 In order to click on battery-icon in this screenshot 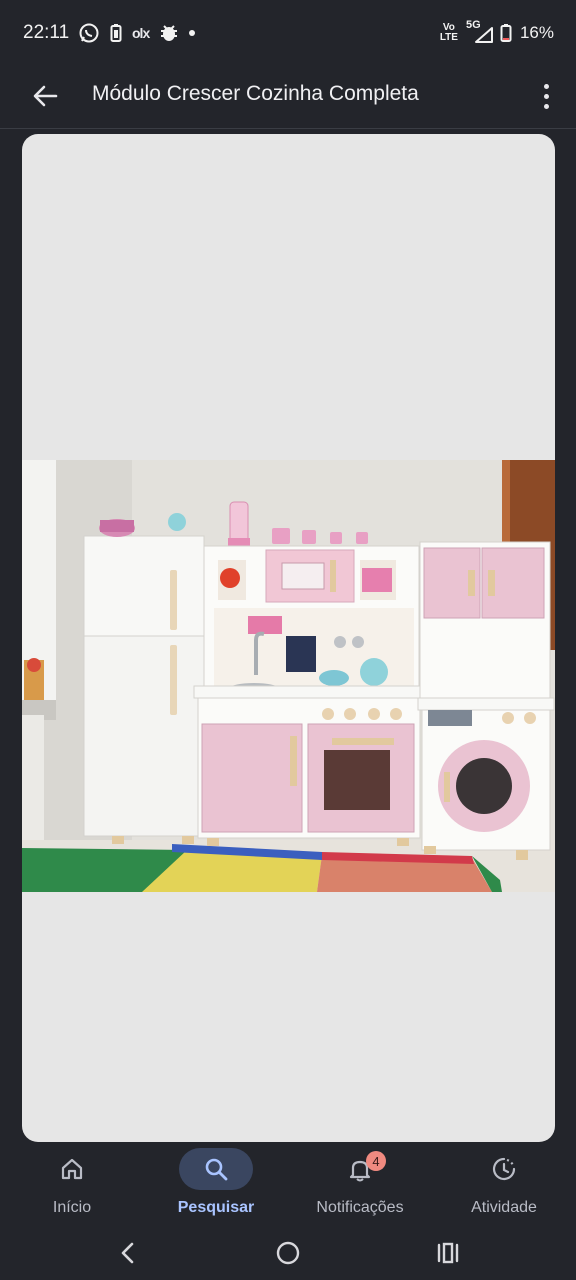, I will do `click(506, 33)`.